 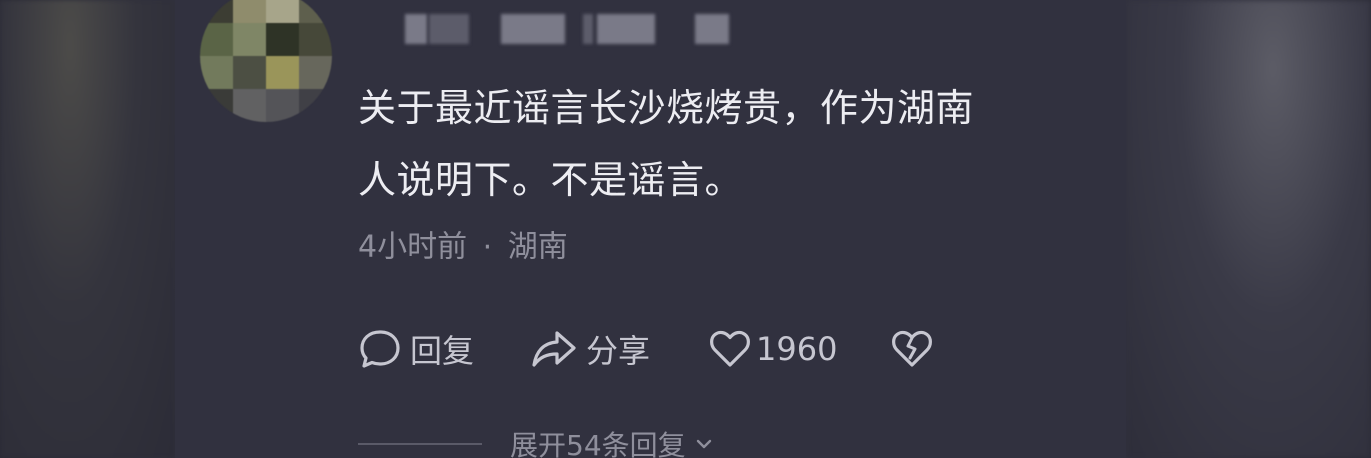 I want to click on heart-icon, so click(x=730, y=349).